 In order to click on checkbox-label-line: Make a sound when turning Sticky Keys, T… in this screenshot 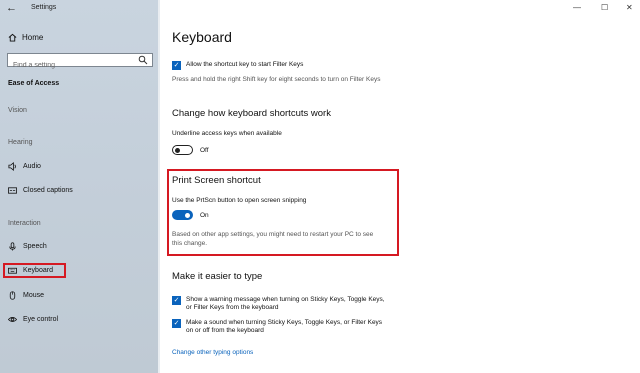, I will do `click(284, 322)`.